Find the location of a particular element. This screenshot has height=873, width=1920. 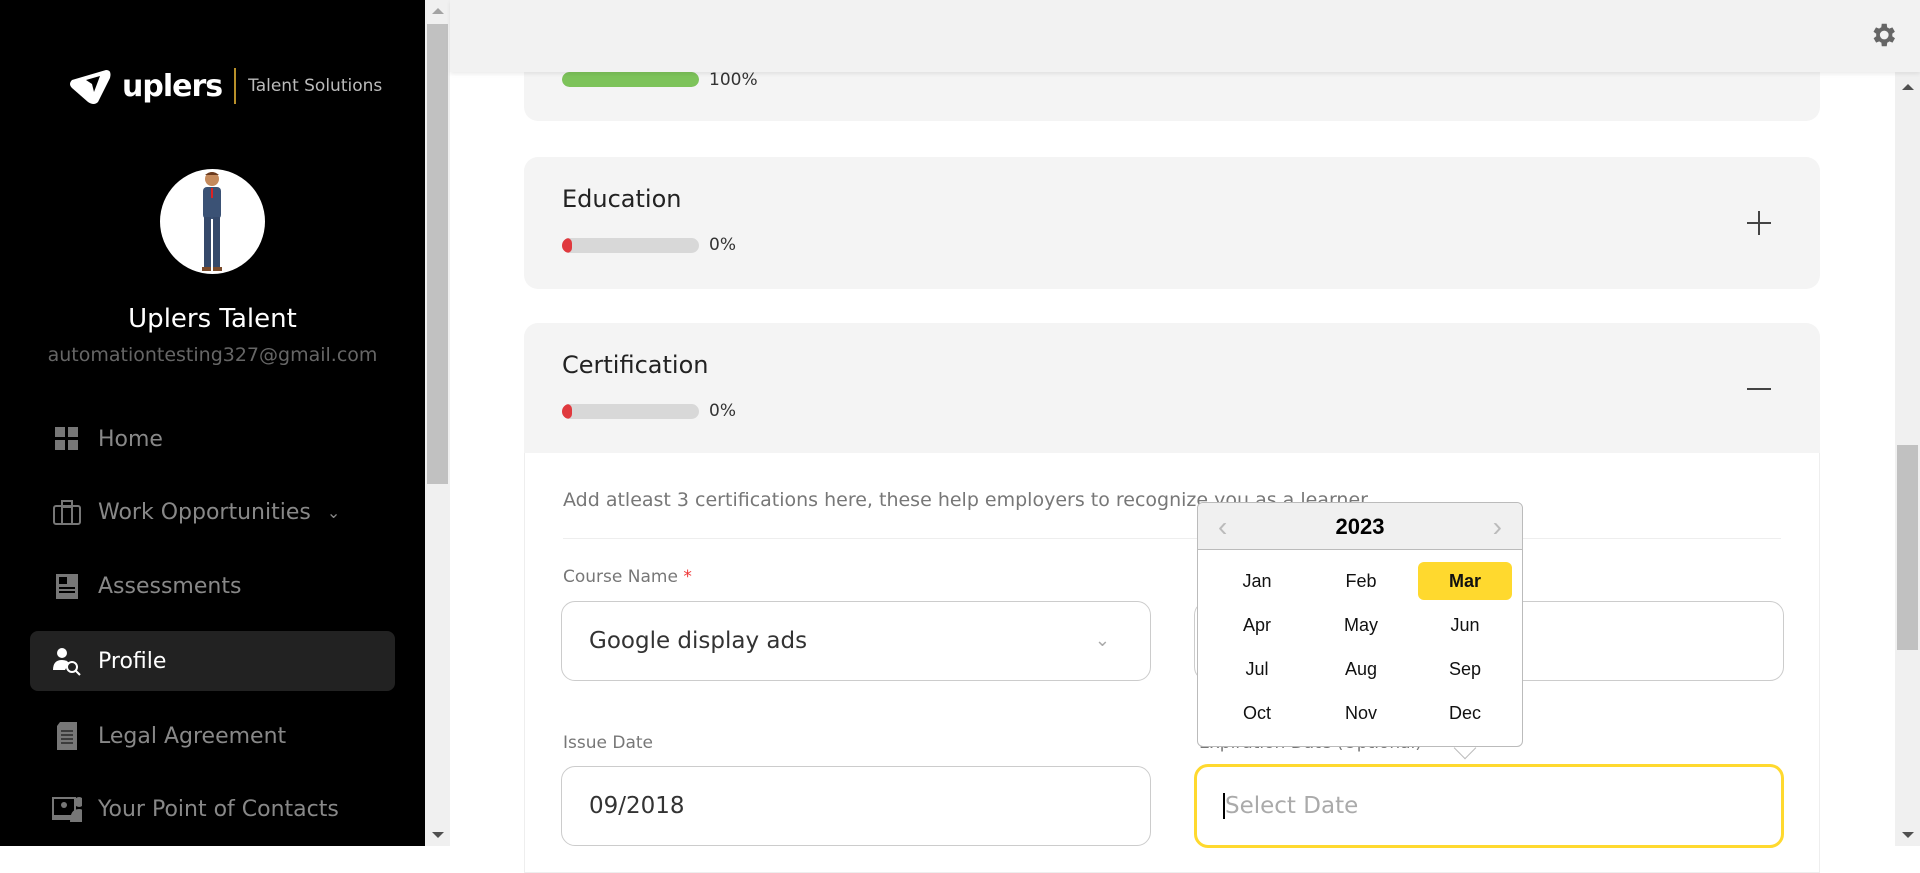

user-name: Uplers Talent is located at coordinates (212, 319).